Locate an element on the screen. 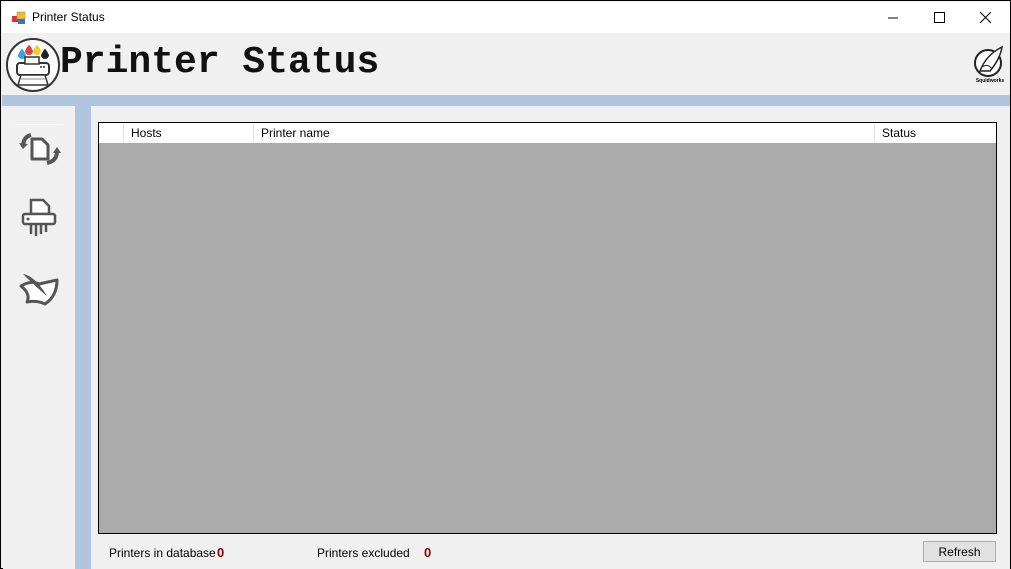 The width and height of the screenshot is (1011, 569). svg-text: Squidworks is located at coordinates (990, 80).